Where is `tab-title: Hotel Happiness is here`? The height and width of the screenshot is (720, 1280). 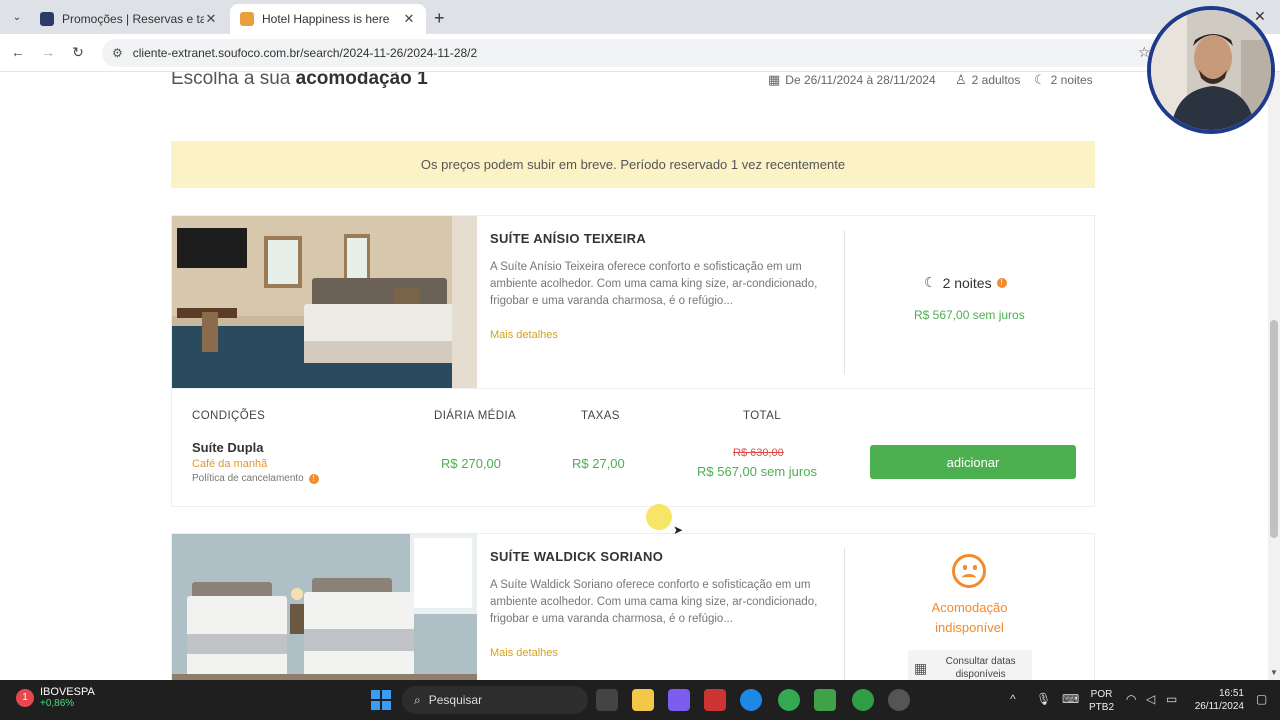 tab-title: Hotel Happiness is here is located at coordinates (326, 19).